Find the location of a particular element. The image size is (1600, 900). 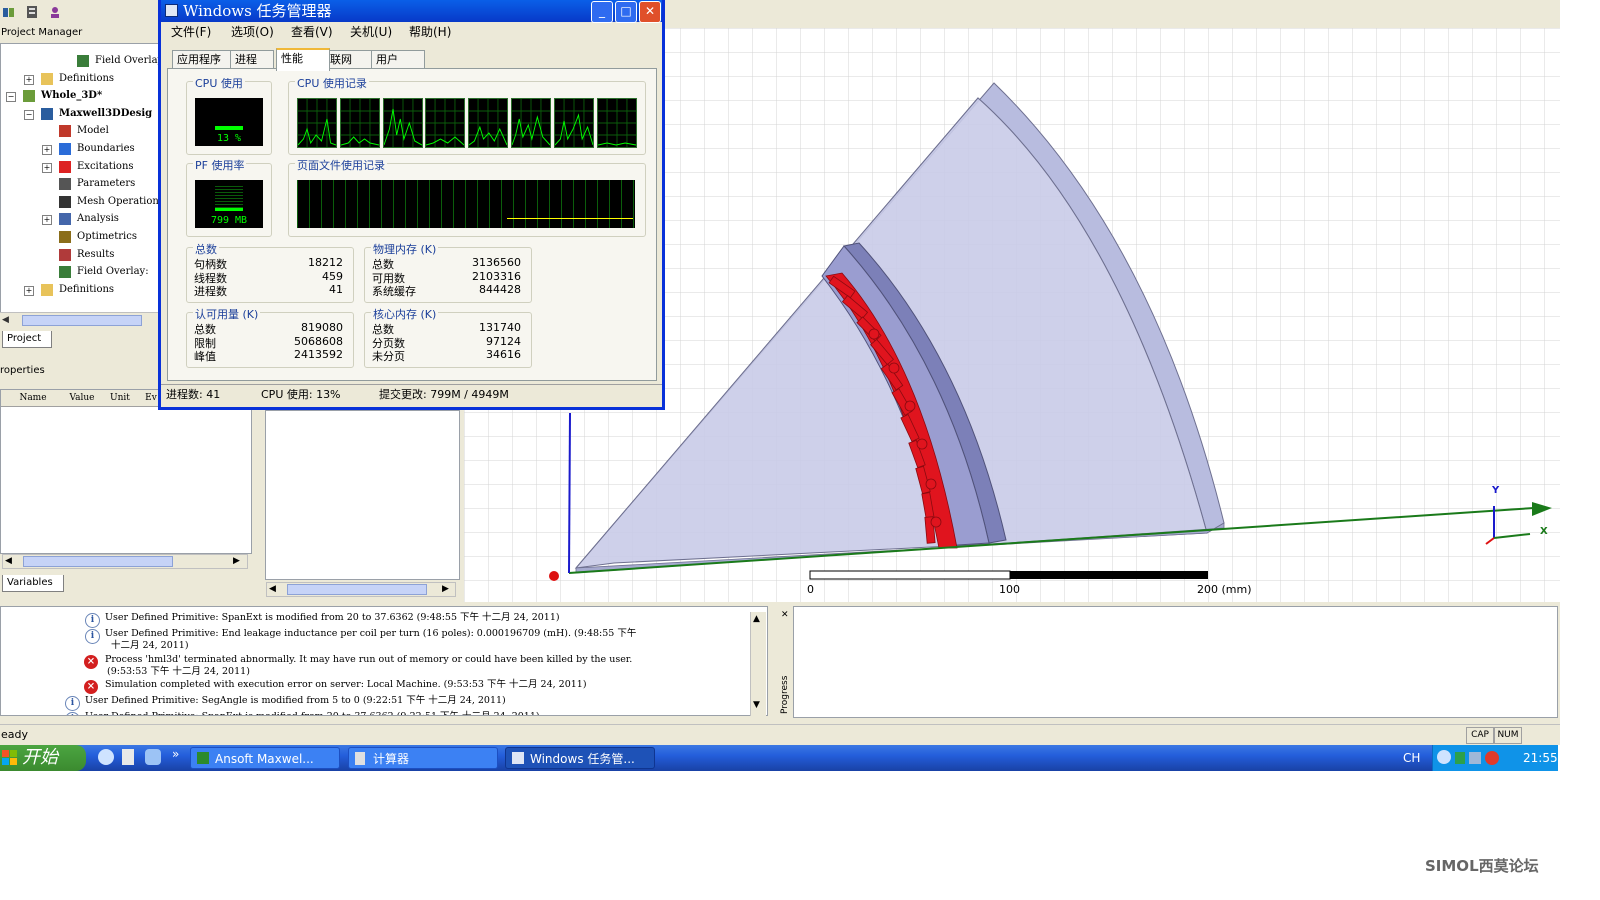

properties-table: Name Value Unit Ev is located at coordinates (126, 471).